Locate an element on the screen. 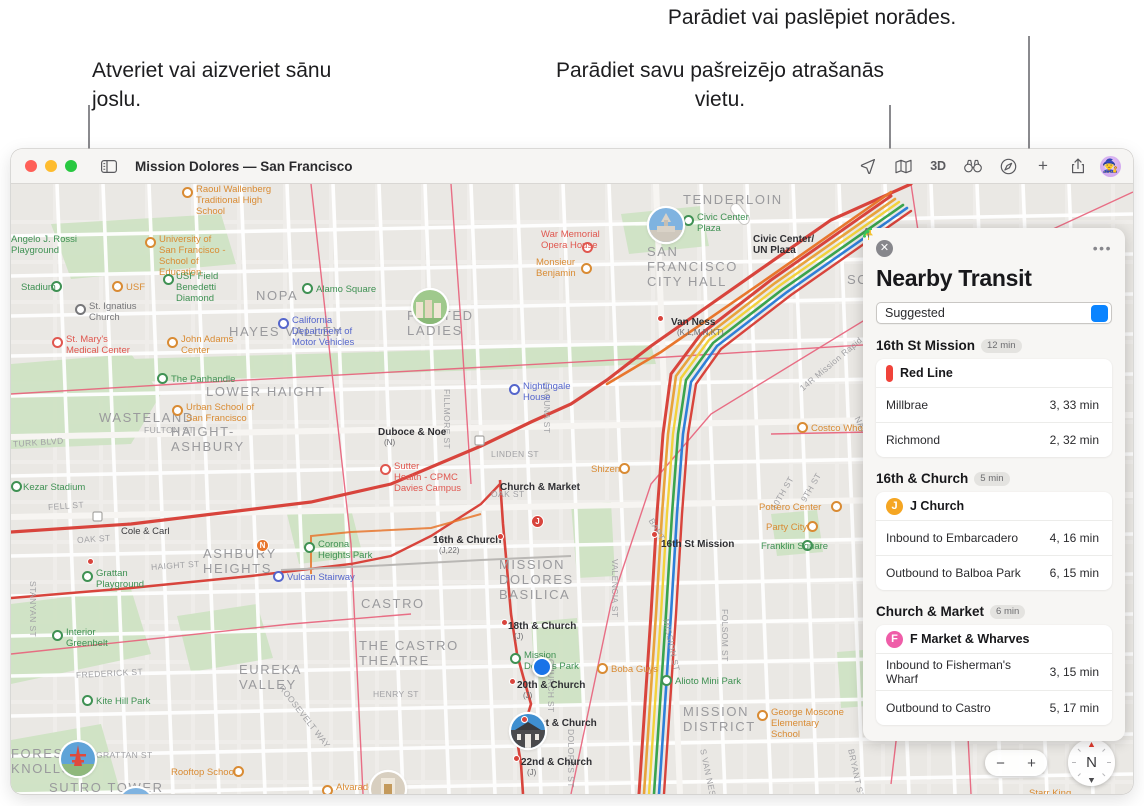 The height and width of the screenshot is (806, 1144). minimize-window-button is located at coordinates (51, 166).